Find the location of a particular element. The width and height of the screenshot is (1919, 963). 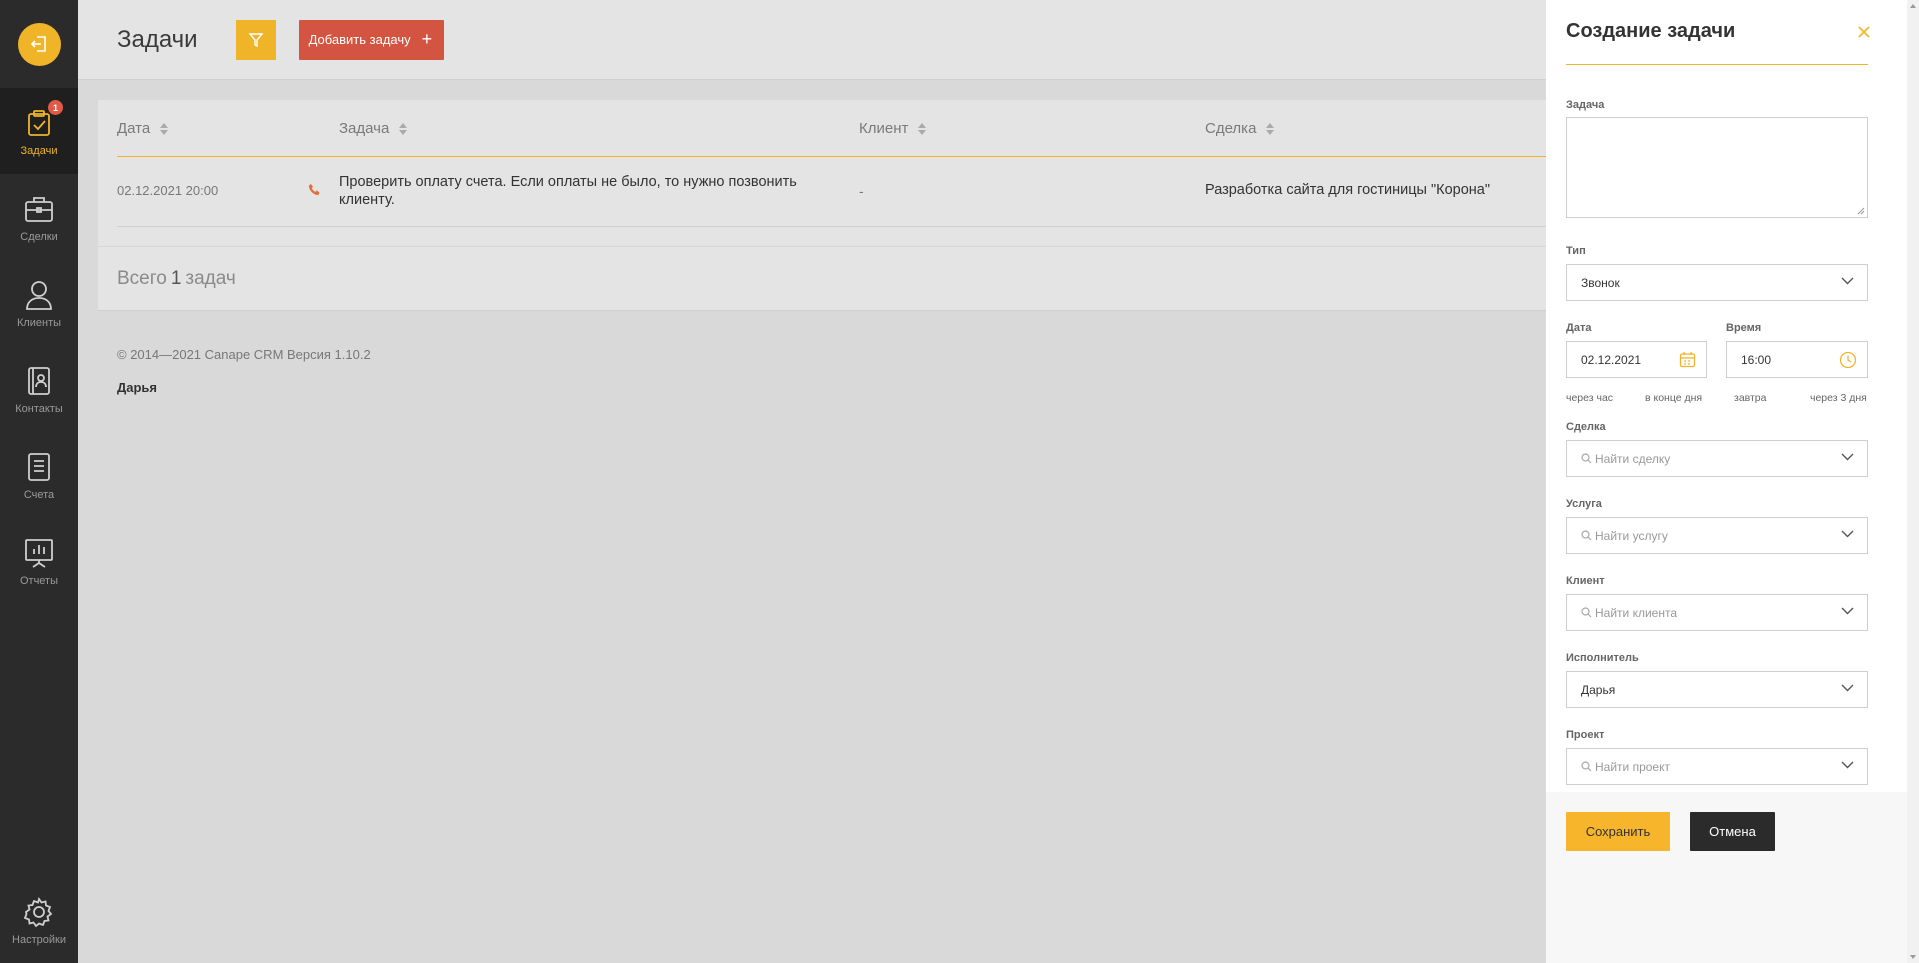

sidebar-item-invoices: Счета is located at coordinates (39, 475).